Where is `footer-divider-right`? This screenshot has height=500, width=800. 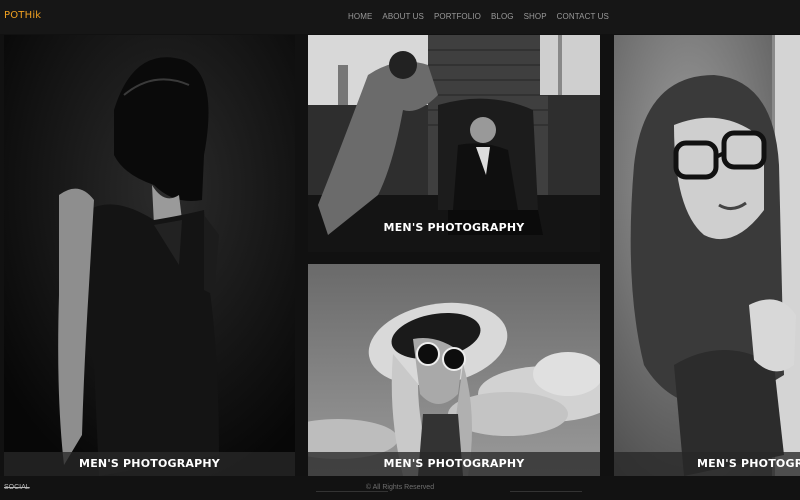
footer-divider-right is located at coordinates (546, 491).